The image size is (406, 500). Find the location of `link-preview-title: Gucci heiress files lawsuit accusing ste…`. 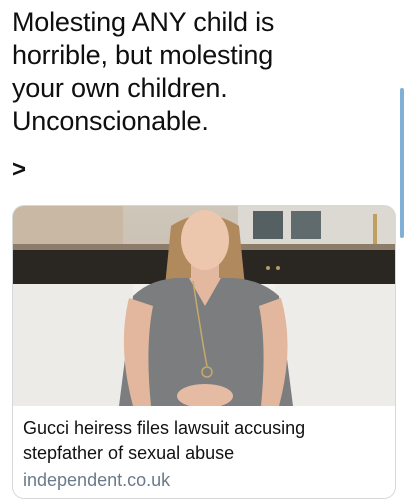

link-preview-title: Gucci heiress files lawsuit accusing ste… is located at coordinates (204, 441).